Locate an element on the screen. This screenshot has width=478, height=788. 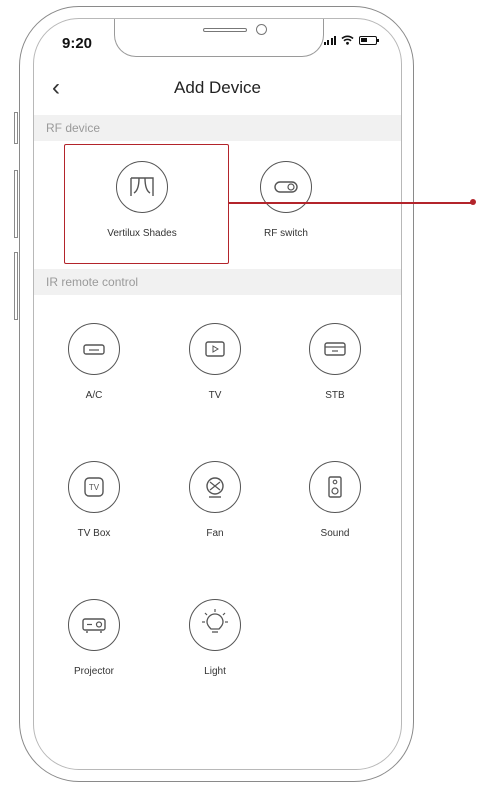
phone-mute-switch is located at coordinates (16, 128).